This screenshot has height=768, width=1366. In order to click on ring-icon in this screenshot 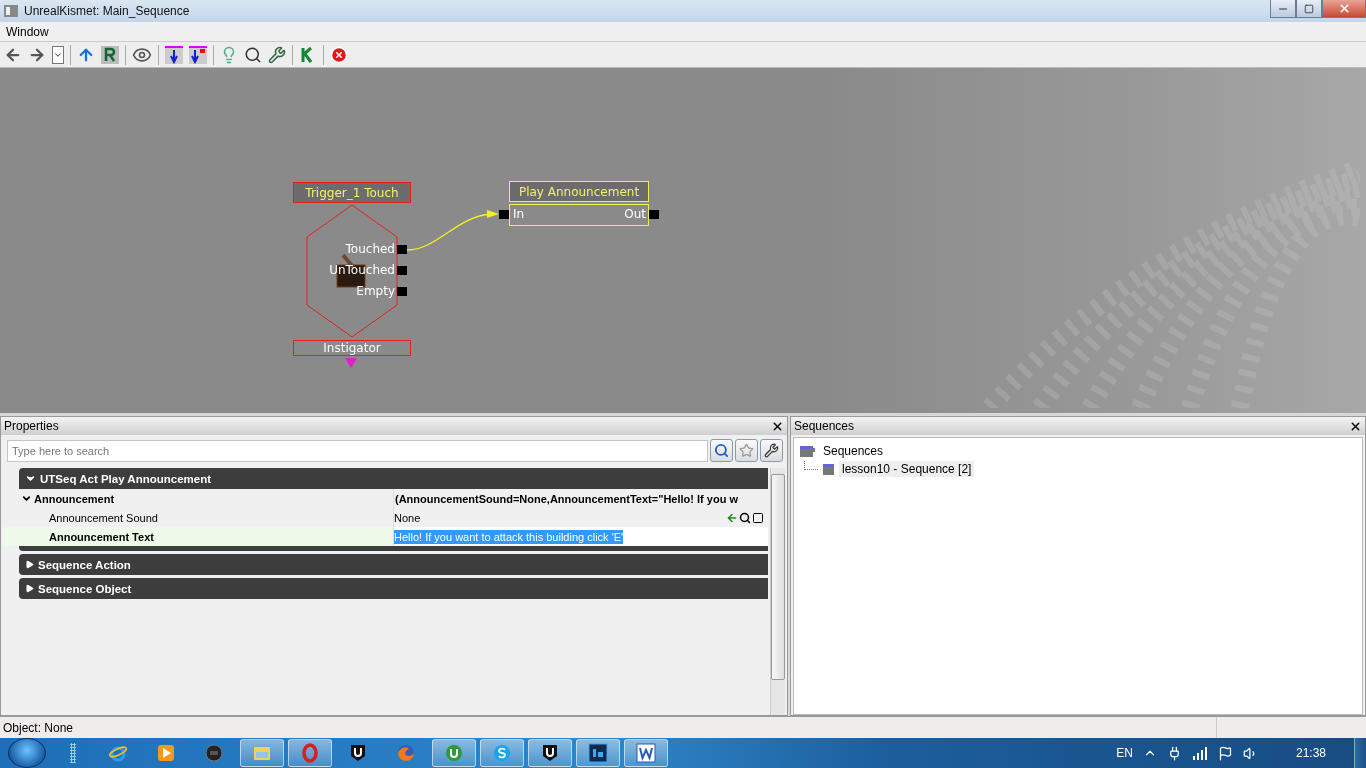, I will do `click(310, 753)`.